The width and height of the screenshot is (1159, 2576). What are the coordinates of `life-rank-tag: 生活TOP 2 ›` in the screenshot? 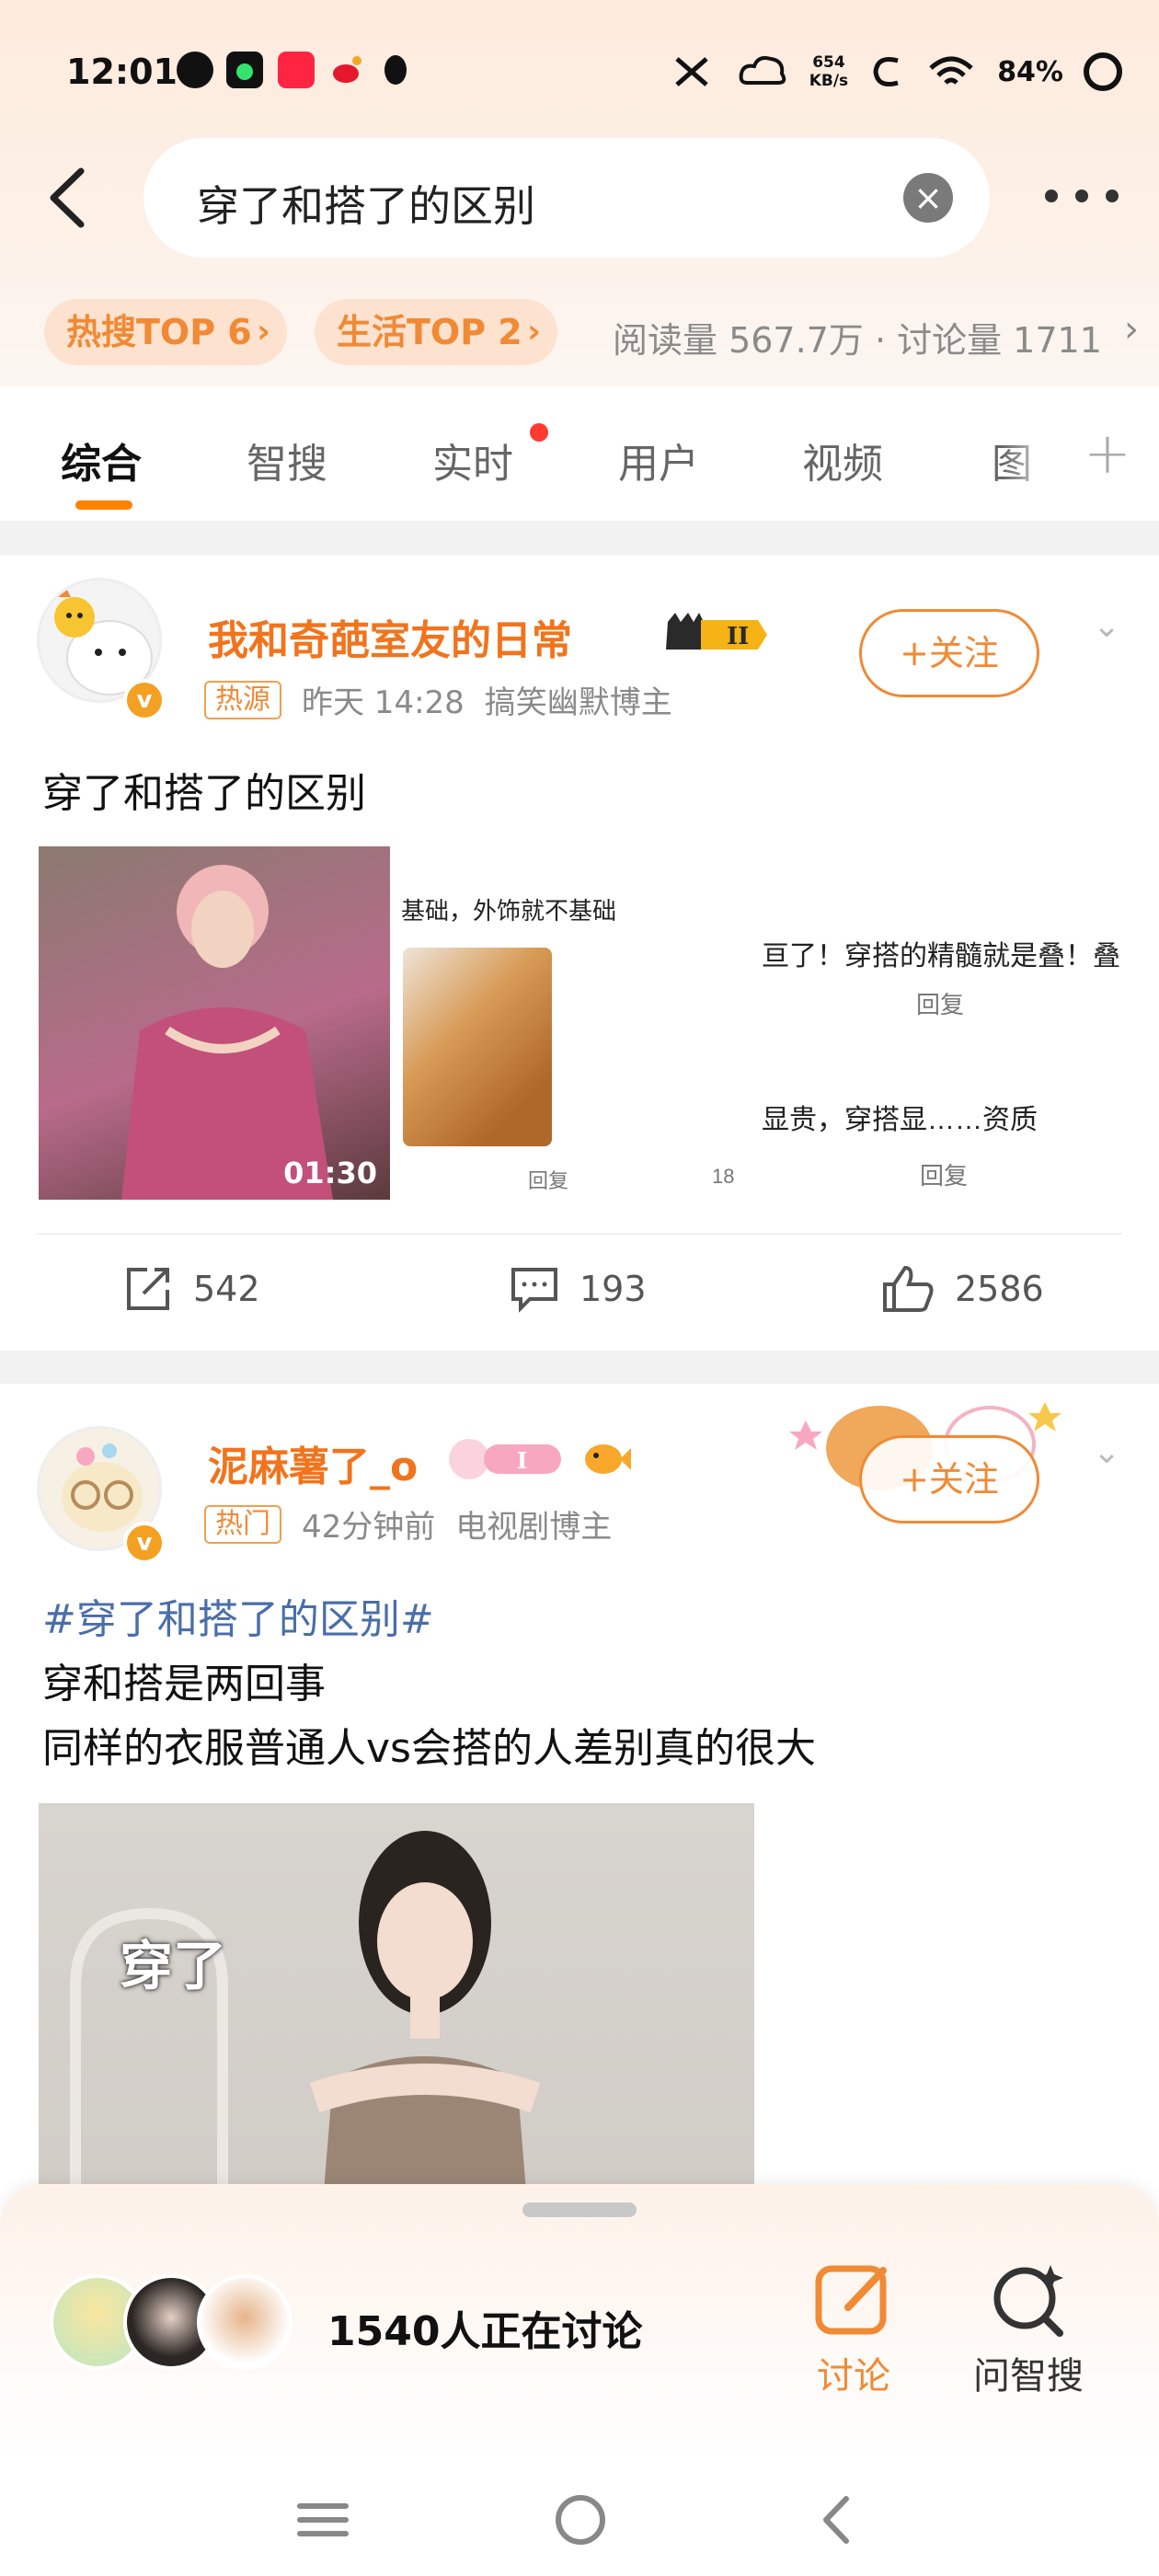 It's located at (436, 332).